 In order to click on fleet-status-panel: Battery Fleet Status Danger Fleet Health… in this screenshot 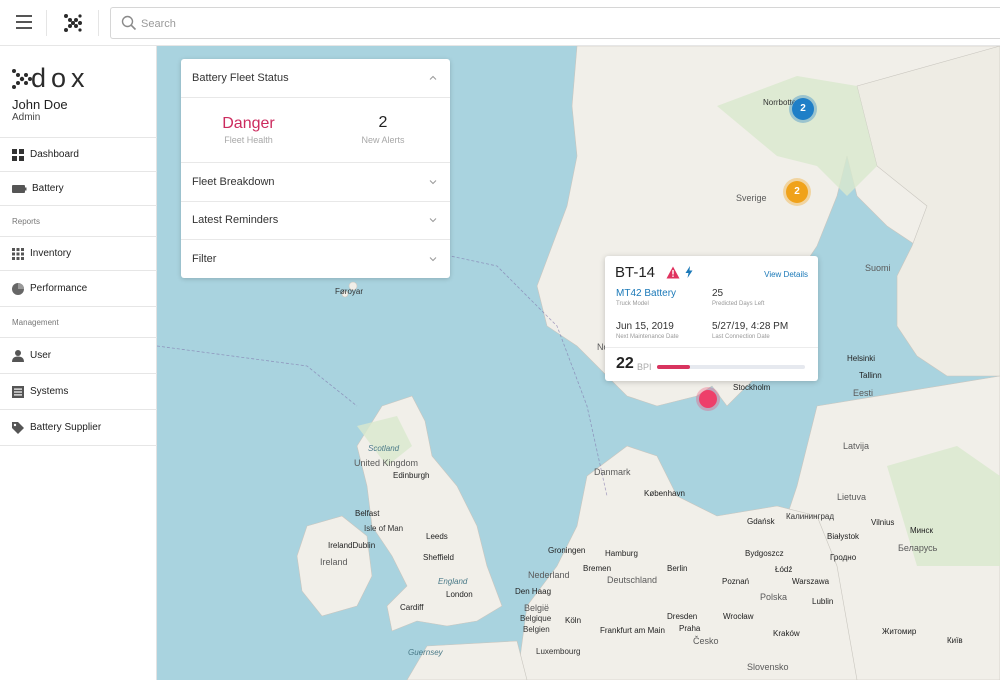, I will do `click(315, 168)`.